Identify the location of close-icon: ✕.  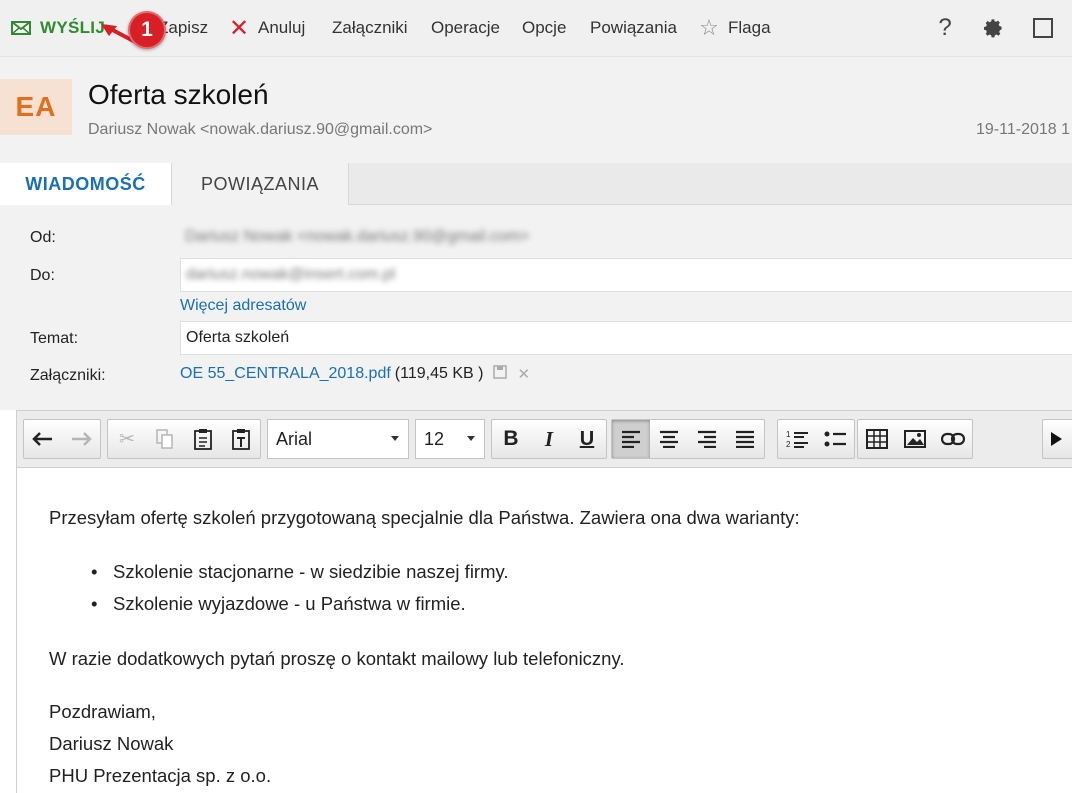
(239, 28).